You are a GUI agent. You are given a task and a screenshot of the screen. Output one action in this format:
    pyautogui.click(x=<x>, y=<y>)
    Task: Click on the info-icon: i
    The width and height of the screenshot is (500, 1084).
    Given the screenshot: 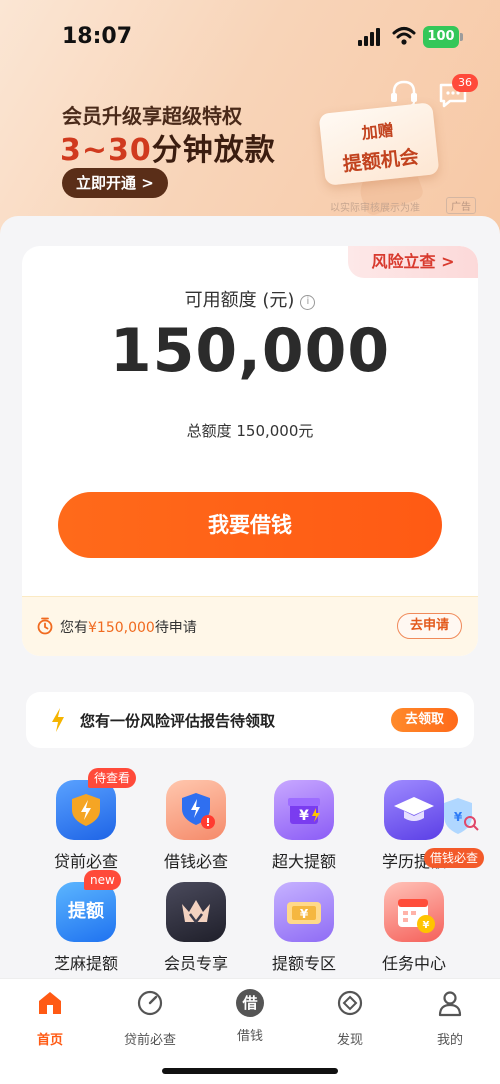 What is the action you would take?
    pyautogui.click(x=308, y=302)
    